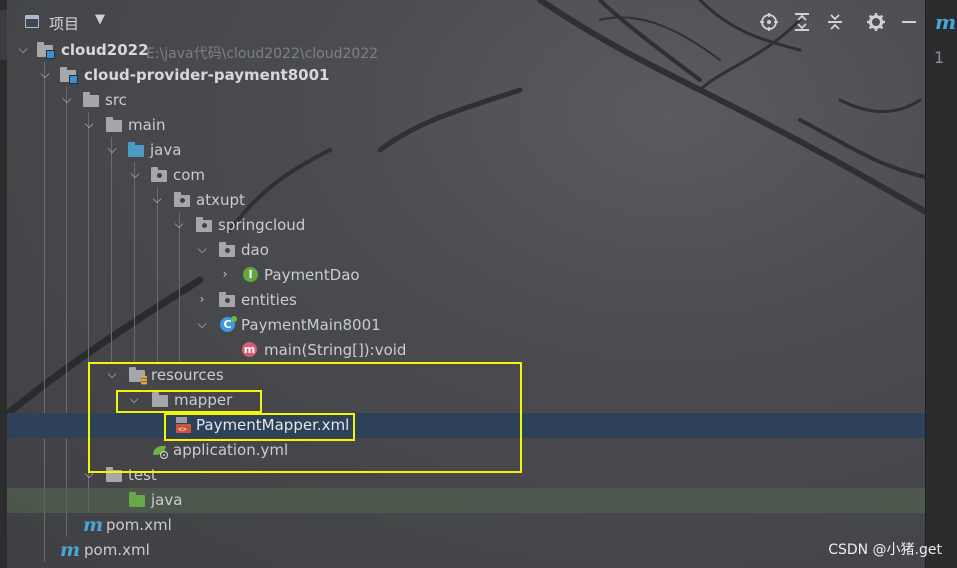  What do you see at coordinates (466, 525) in the screenshot?
I see `tree-item-module-pom: m pom.xml` at bounding box center [466, 525].